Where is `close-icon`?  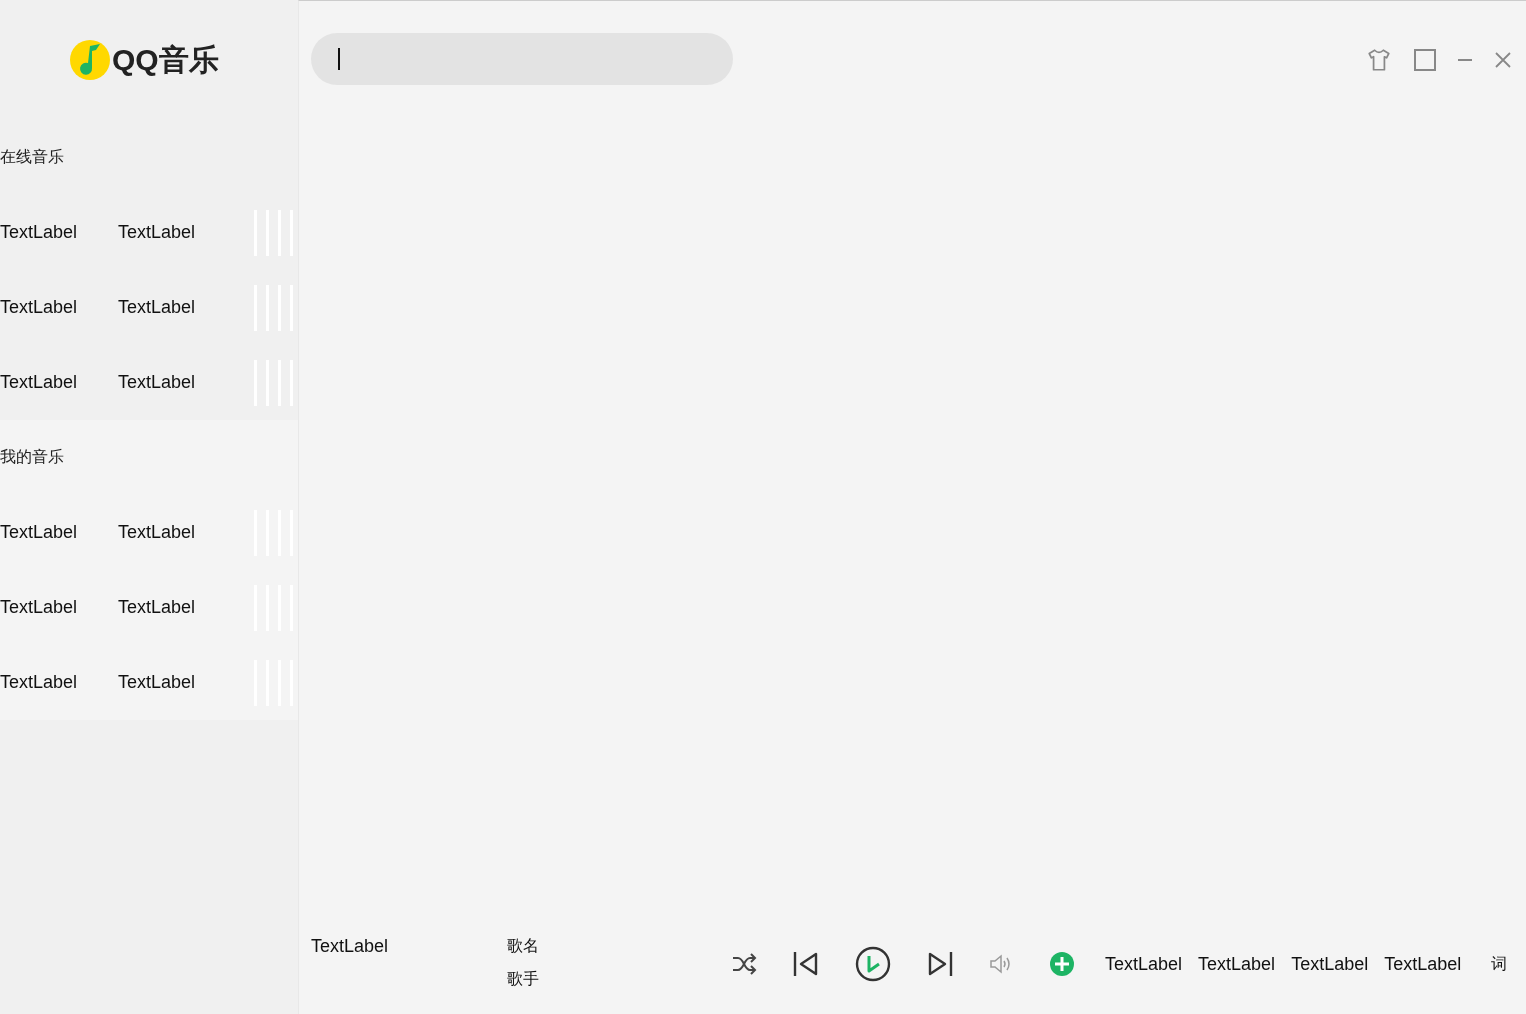 close-icon is located at coordinates (1503, 60).